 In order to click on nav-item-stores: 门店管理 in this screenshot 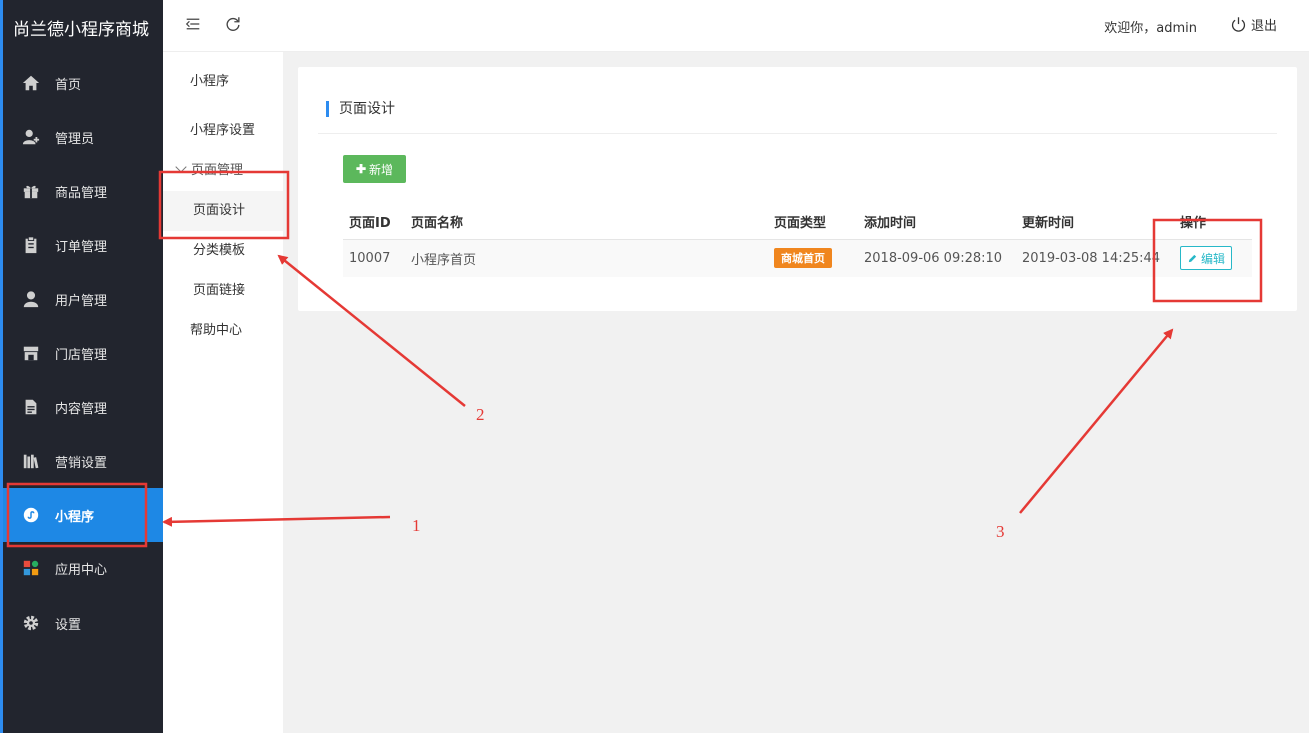, I will do `click(83, 353)`.